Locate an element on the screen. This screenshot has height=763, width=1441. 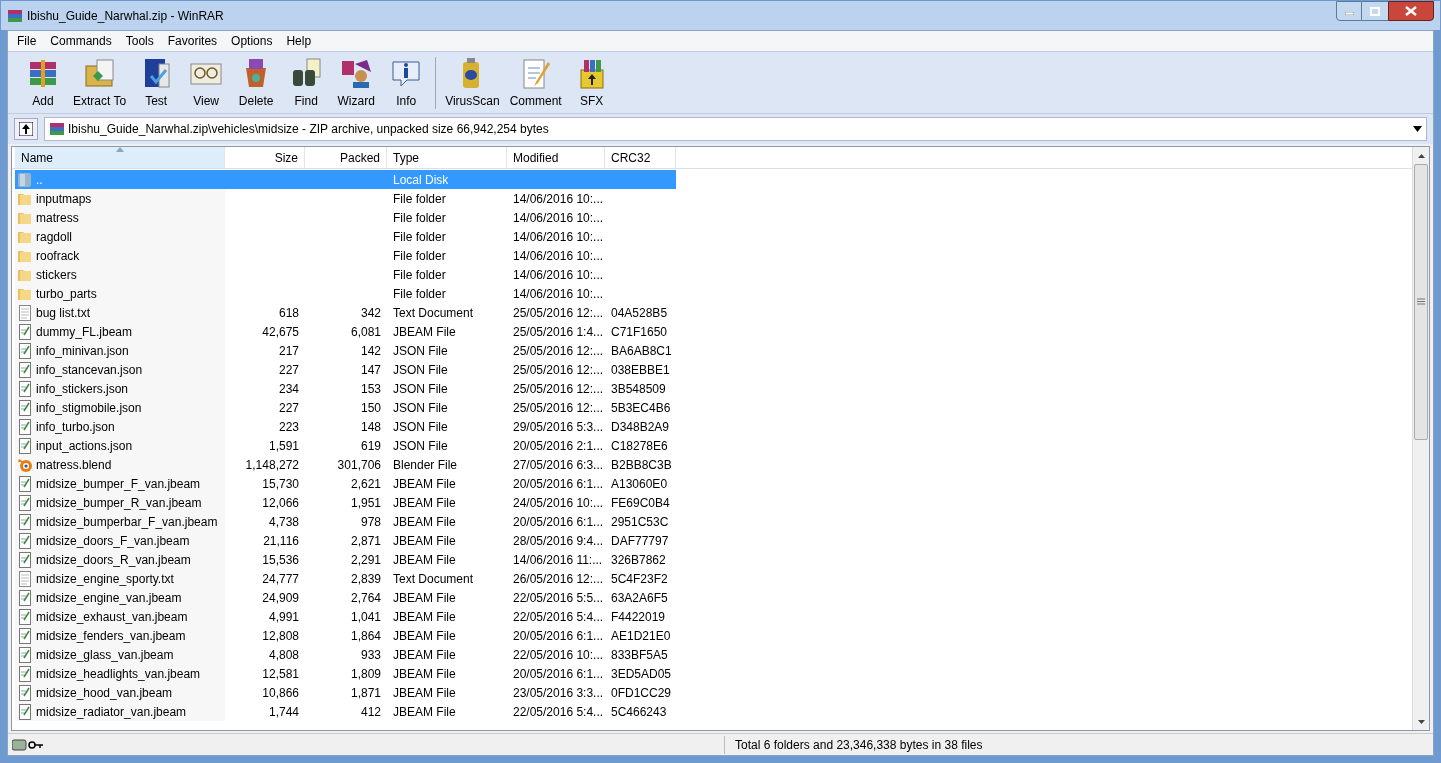
table-cell-text: 6,081 is located at coordinates (365, 332).